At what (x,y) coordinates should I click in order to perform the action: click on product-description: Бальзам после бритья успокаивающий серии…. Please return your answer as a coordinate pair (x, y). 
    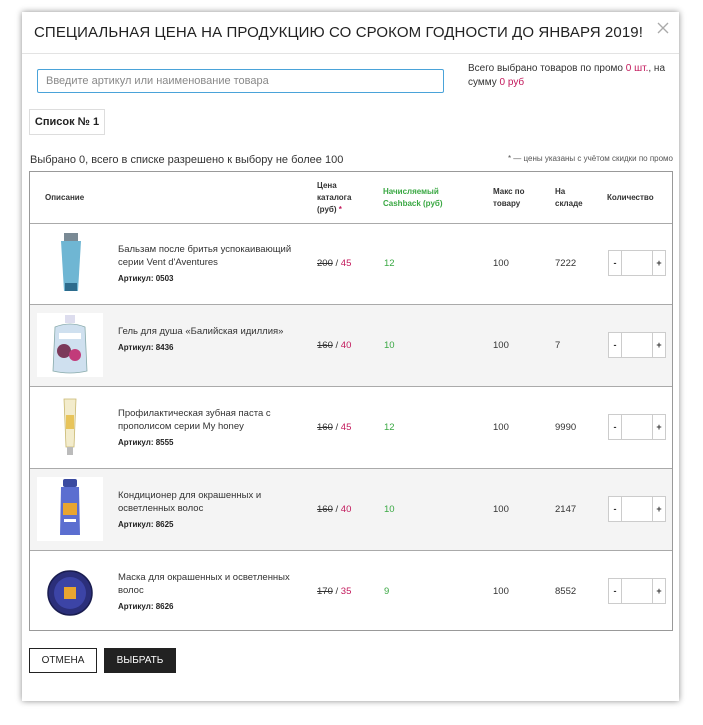
    Looking at the image, I should click on (213, 264).